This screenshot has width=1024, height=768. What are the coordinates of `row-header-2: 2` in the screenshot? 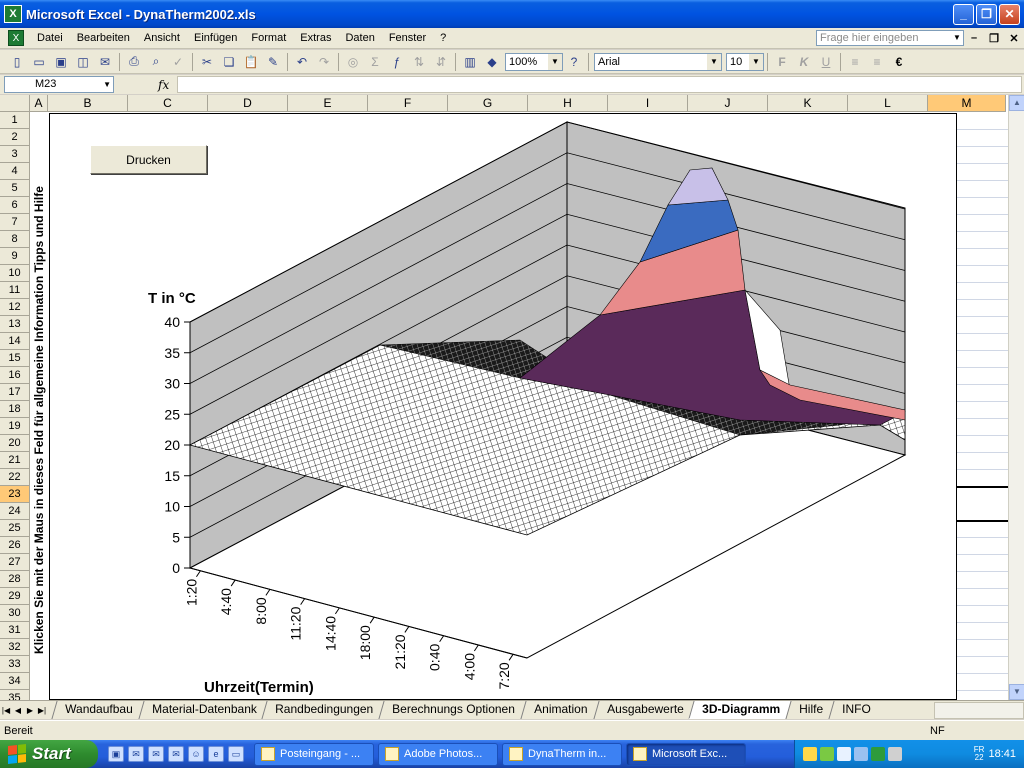 It's located at (15, 137).